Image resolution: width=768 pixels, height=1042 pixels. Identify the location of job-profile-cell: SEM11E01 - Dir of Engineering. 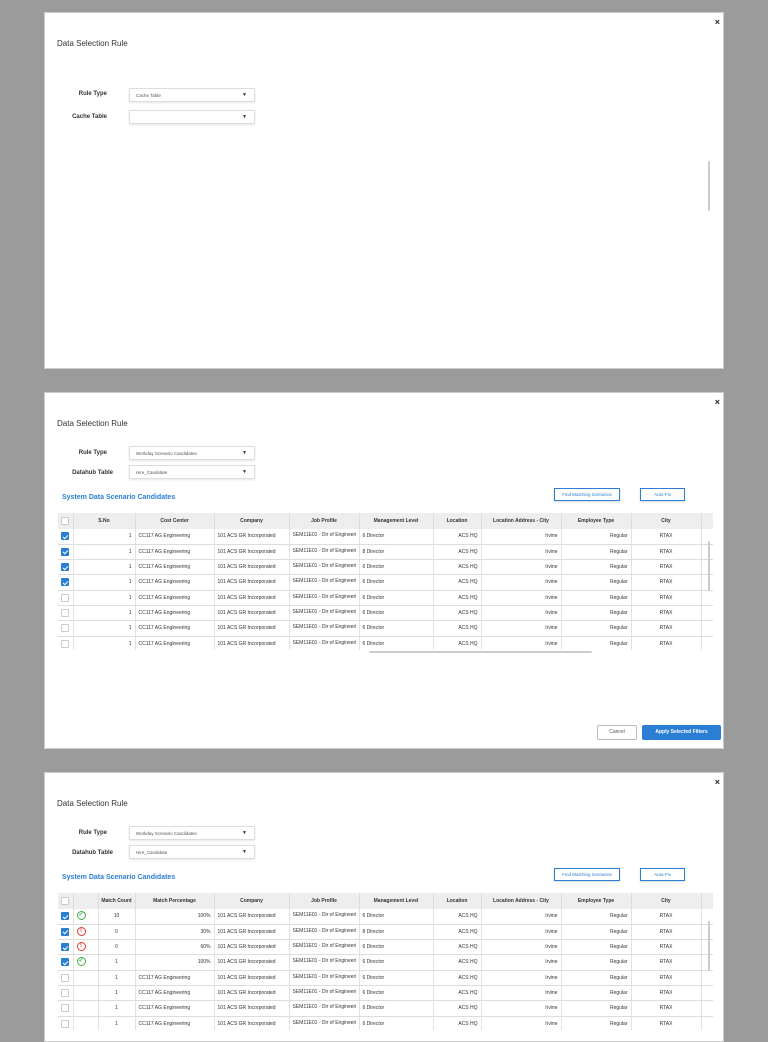
(324, 567).